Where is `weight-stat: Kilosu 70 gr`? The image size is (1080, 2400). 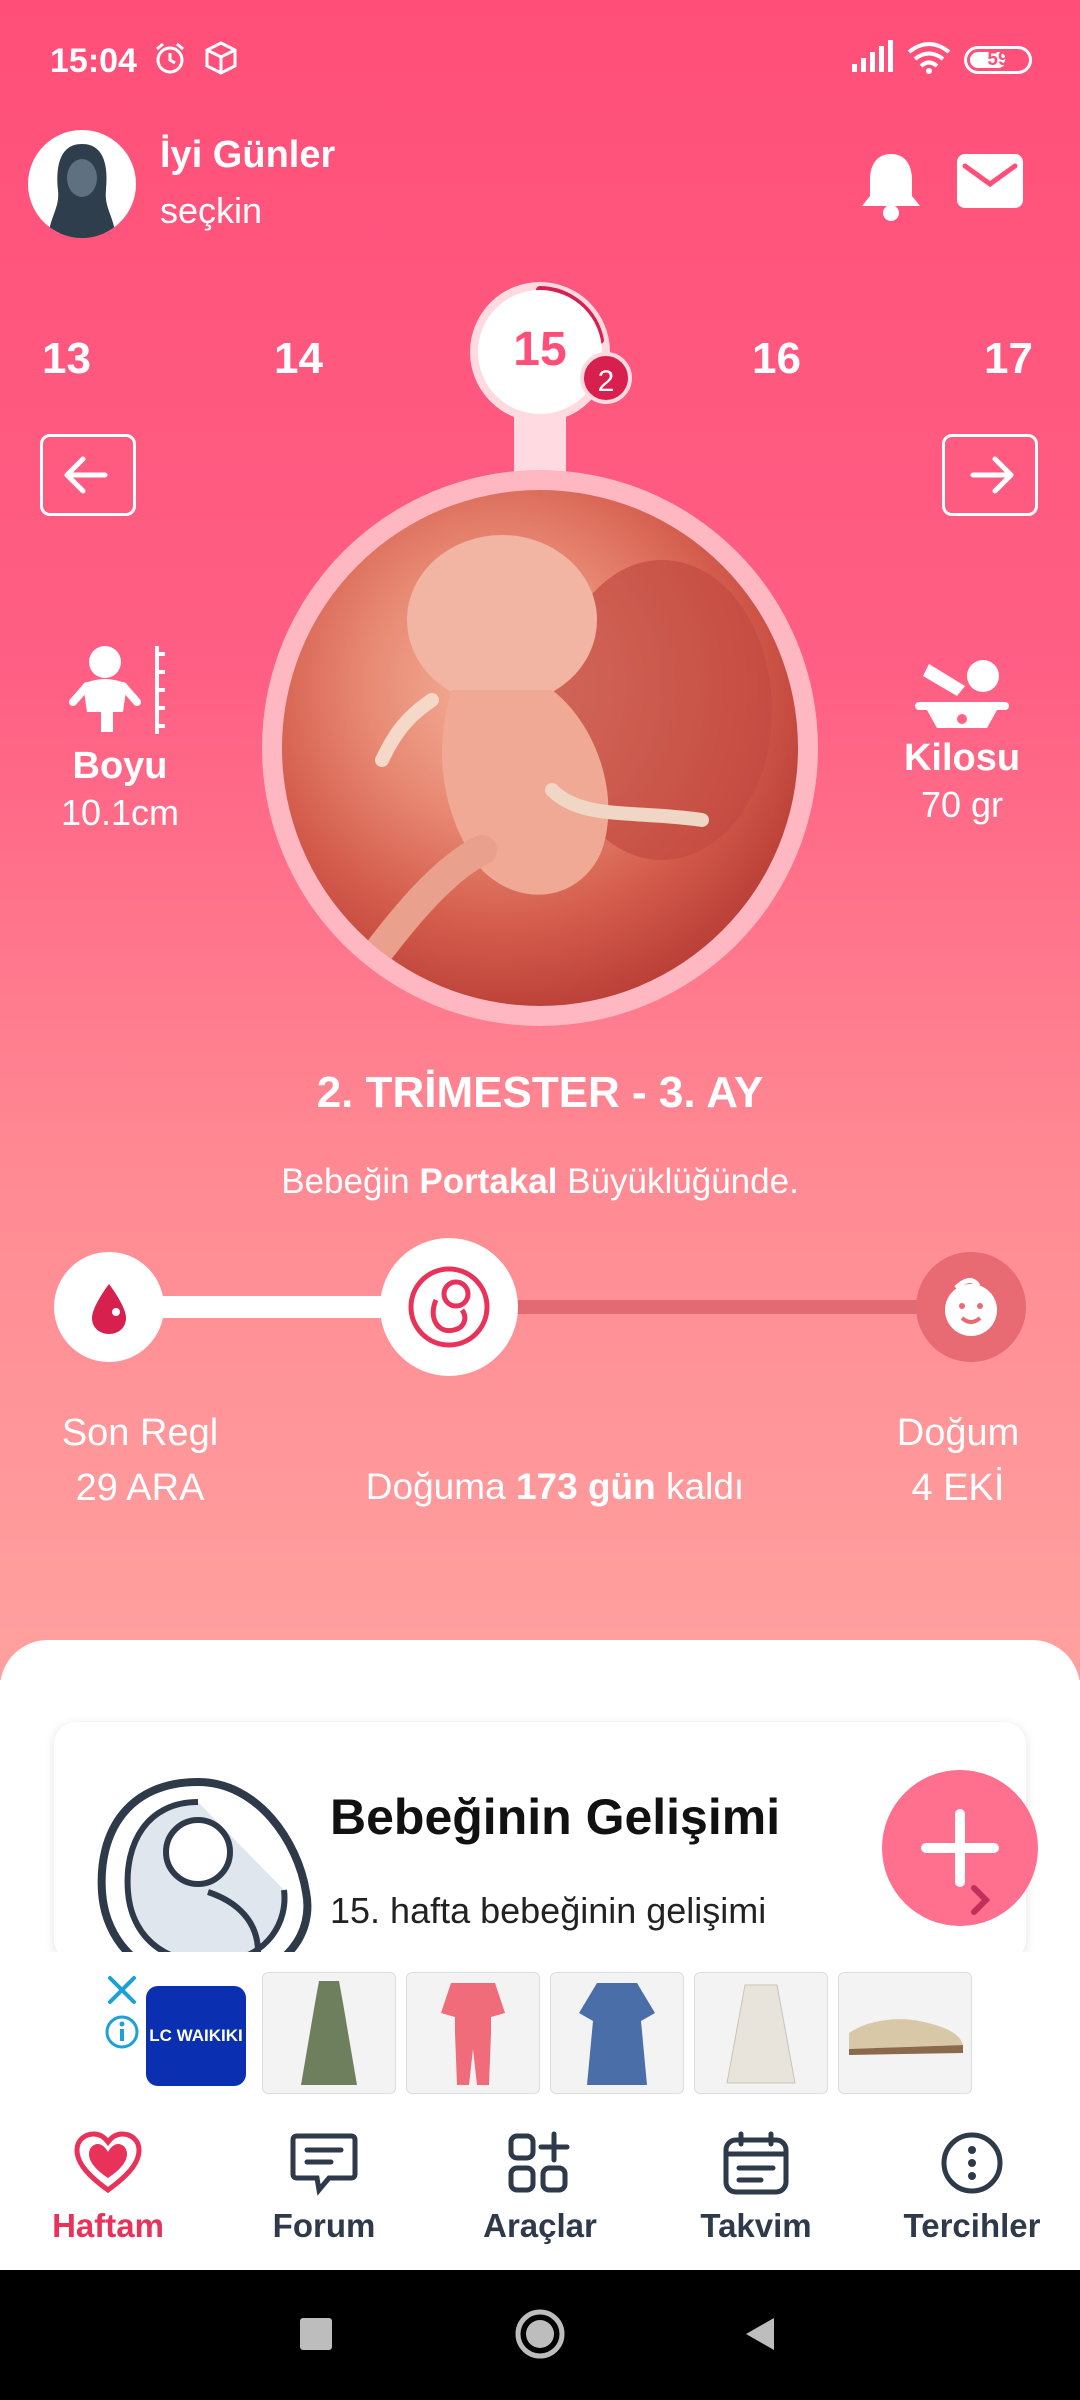
weight-stat: Kilosu 70 gr is located at coordinates (962, 736).